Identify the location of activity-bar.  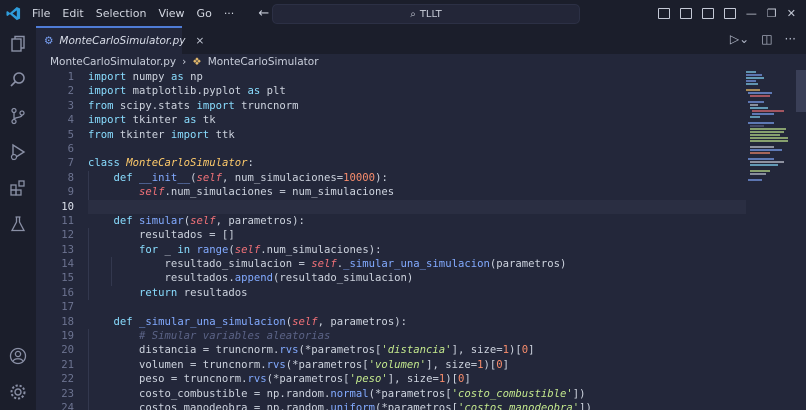
(18, 218).